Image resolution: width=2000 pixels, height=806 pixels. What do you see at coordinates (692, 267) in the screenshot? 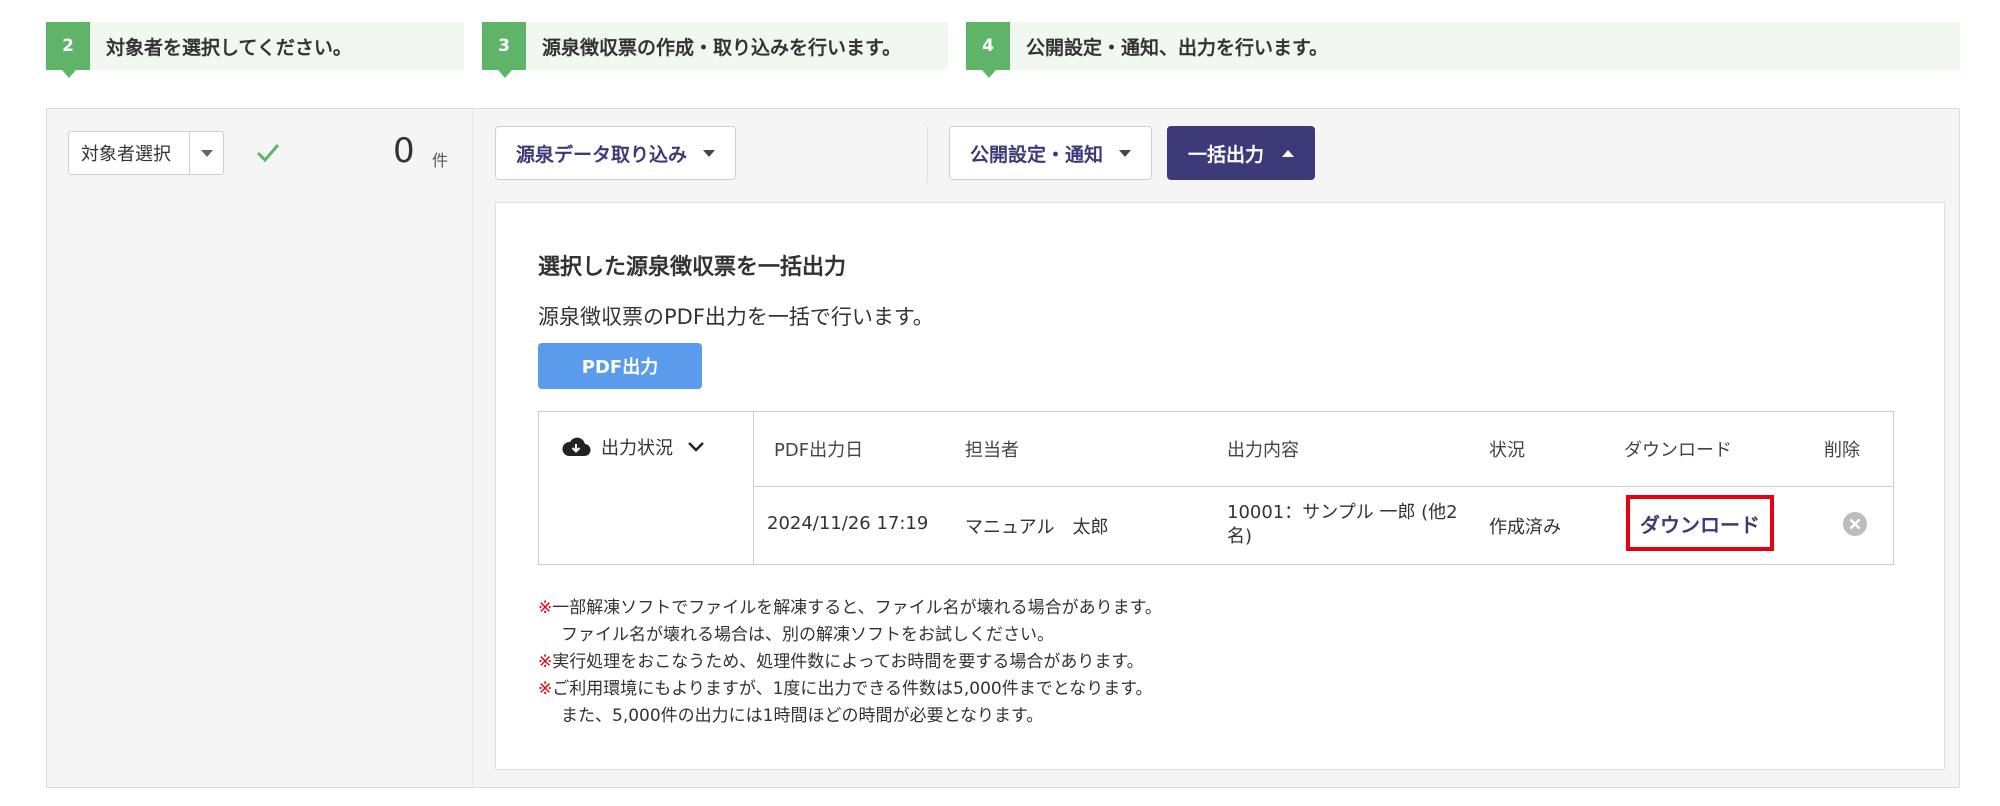
I see `panel-title: 選択した源泉徴収票を一括出力` at bounding box center [692, 267].